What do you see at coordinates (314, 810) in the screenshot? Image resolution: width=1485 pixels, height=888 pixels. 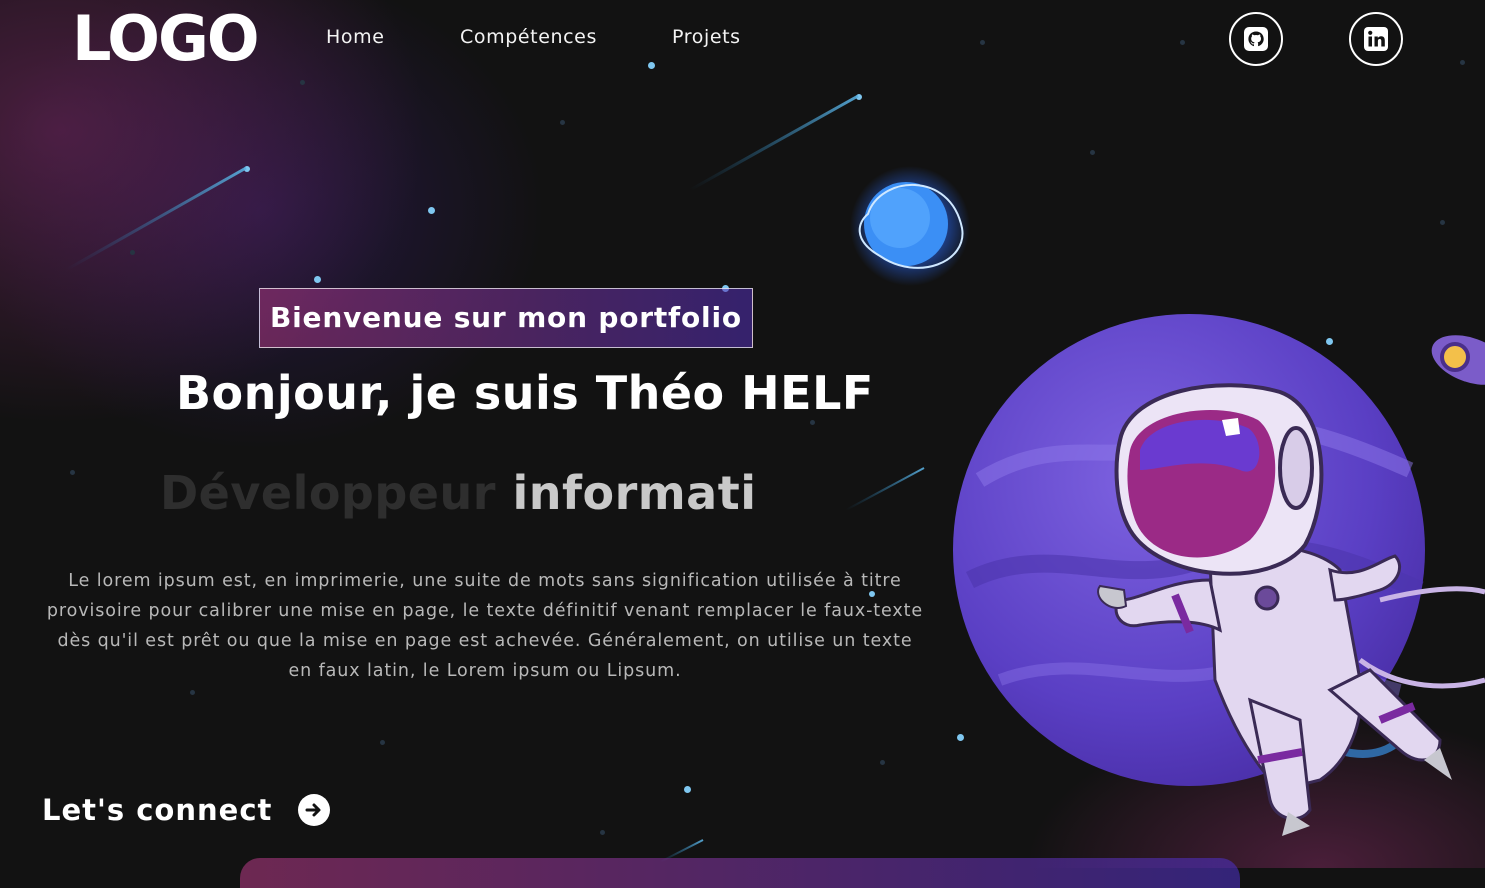 I see `arrow-right-circle-icon` at bounding box center [314, 810].